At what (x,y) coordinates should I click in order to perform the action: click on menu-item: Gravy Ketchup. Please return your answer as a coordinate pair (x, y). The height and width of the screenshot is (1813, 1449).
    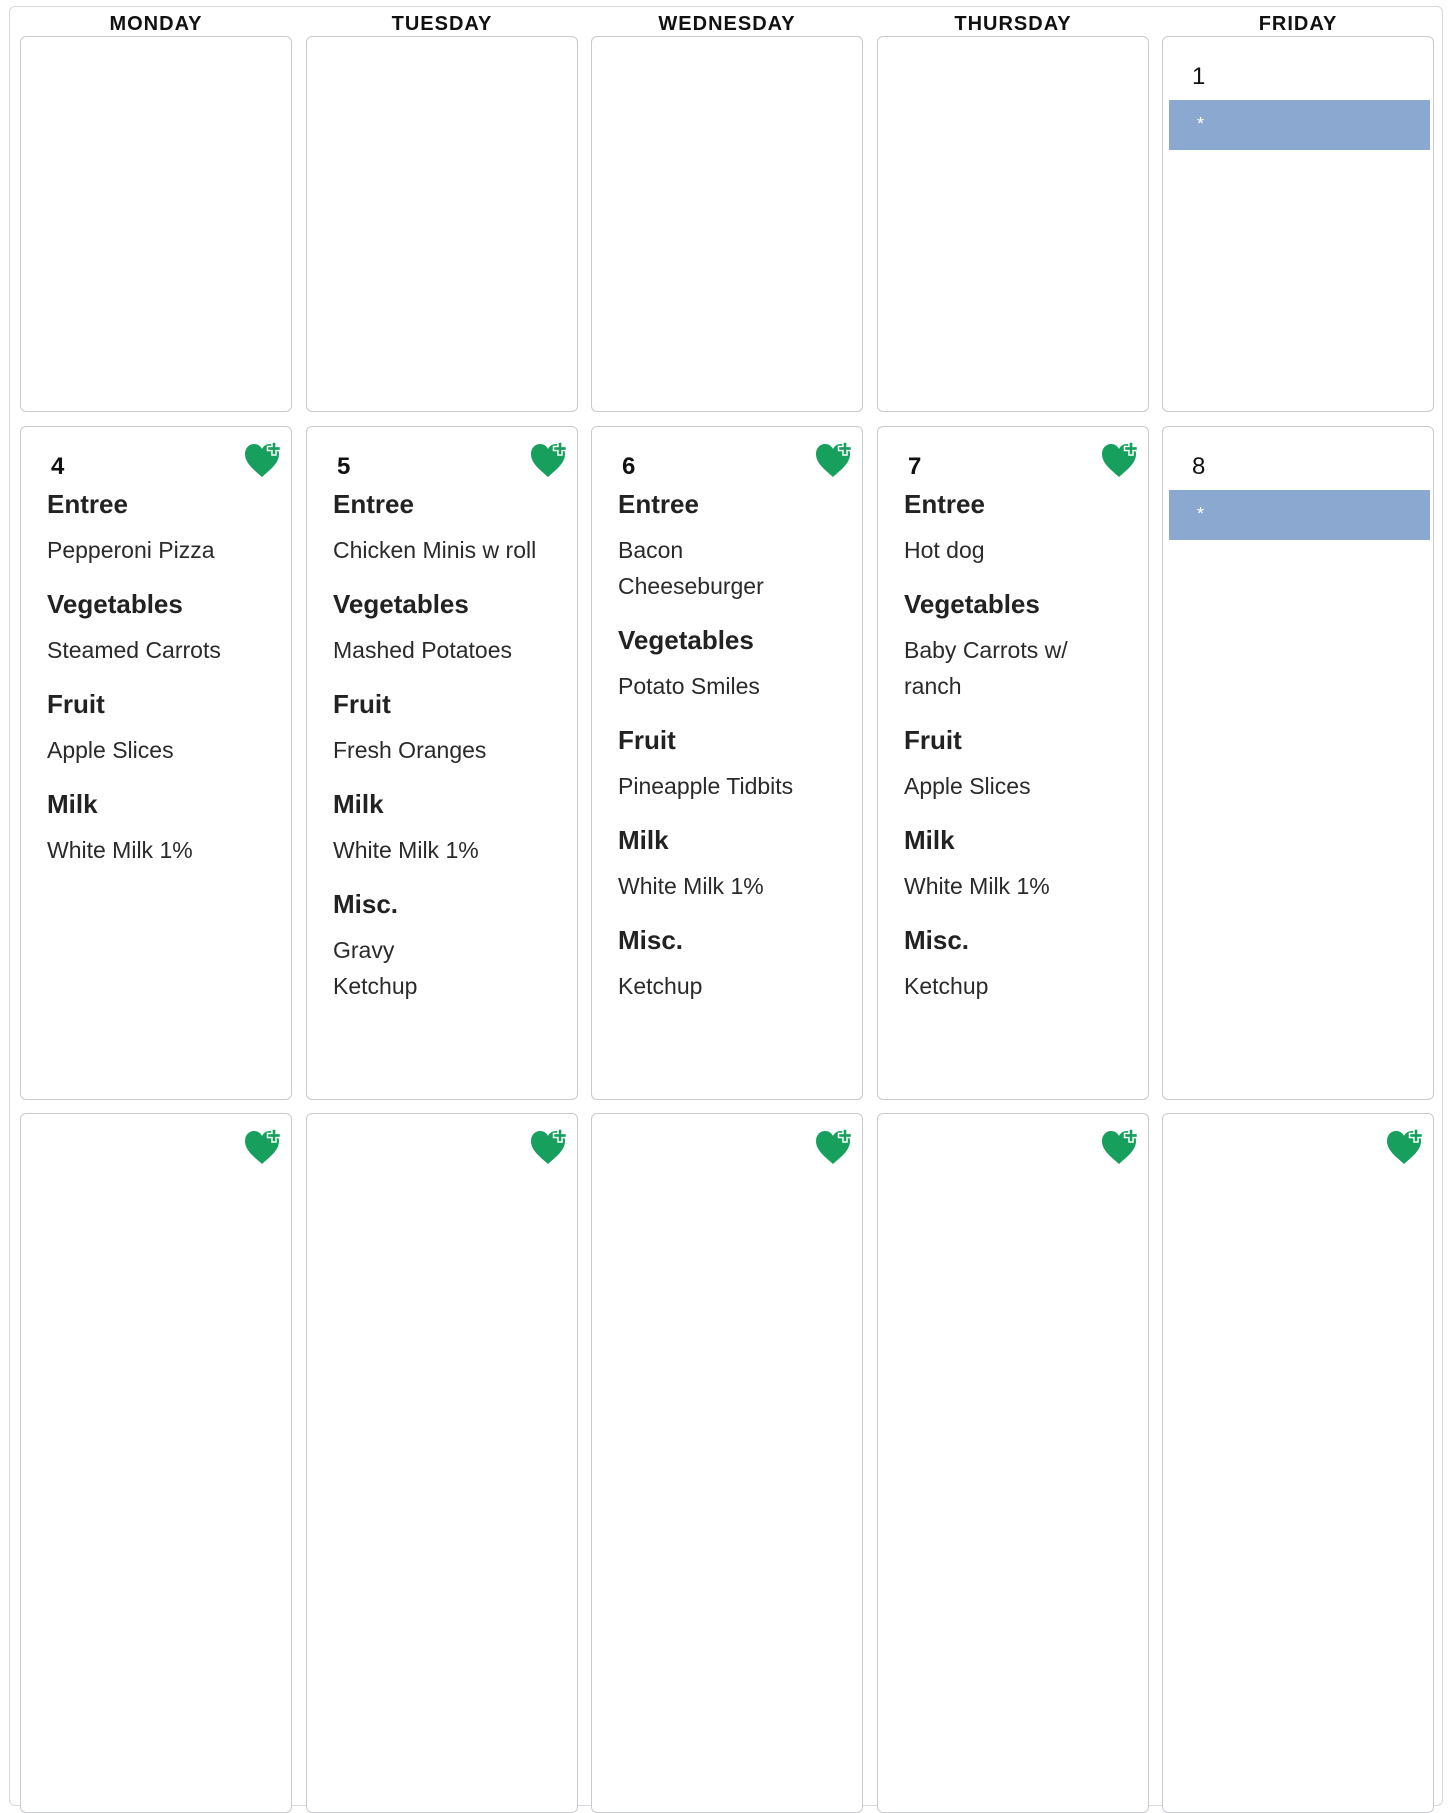
    Looking at the image, I should click on (446, 968).